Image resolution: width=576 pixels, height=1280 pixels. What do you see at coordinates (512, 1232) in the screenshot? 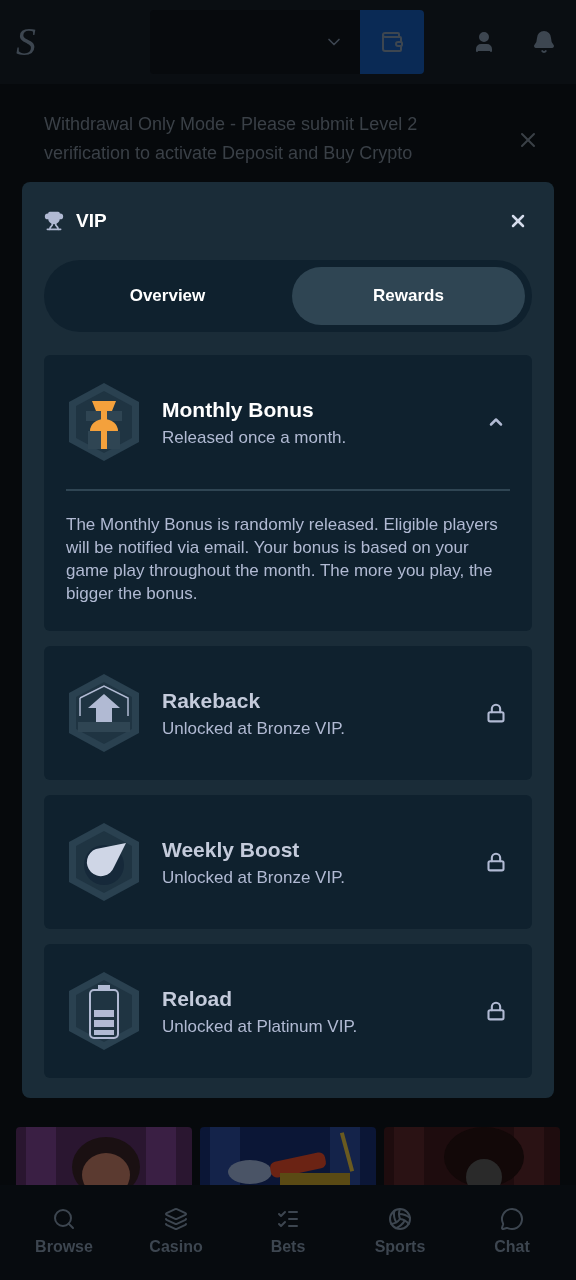
I see `nav-item: Chat` at bounding box center [512, 1232].